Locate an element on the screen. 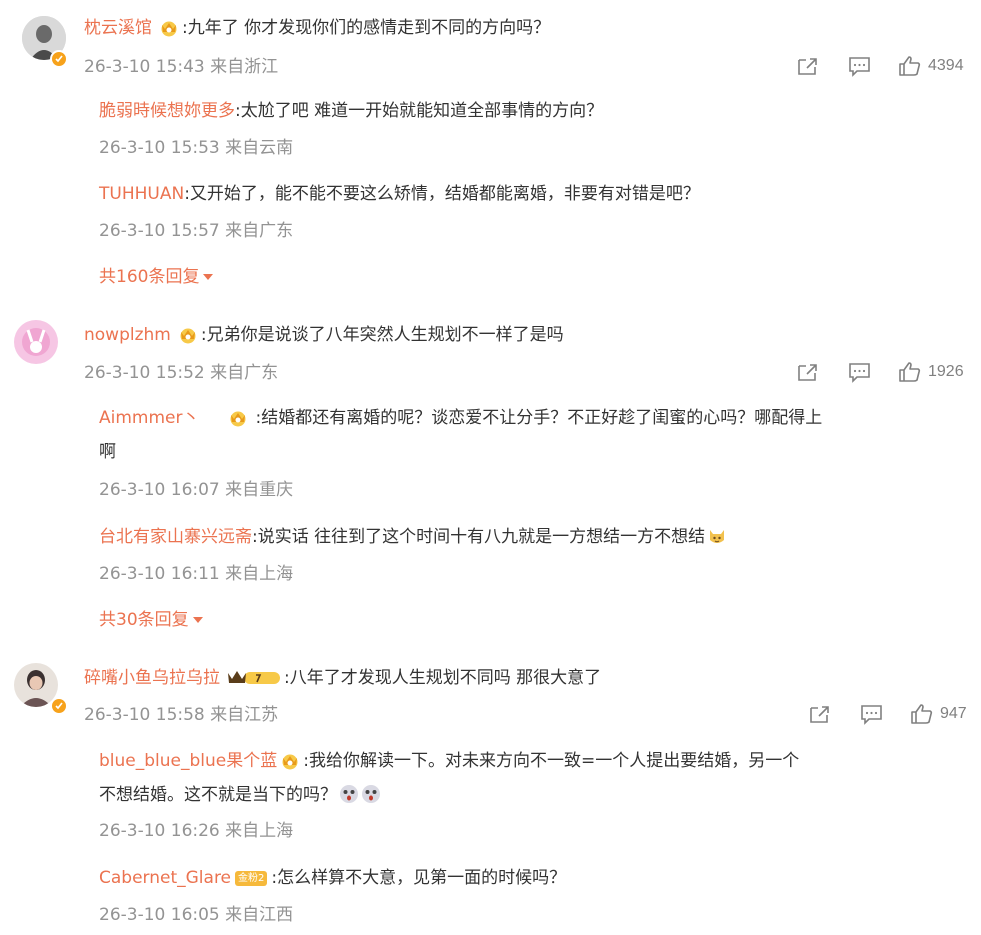  reply-line: 脆弱時候想妳更多:太尬了吧 难道一开始就能知道全部事情的方向？ is located at coordinates (351, 111).